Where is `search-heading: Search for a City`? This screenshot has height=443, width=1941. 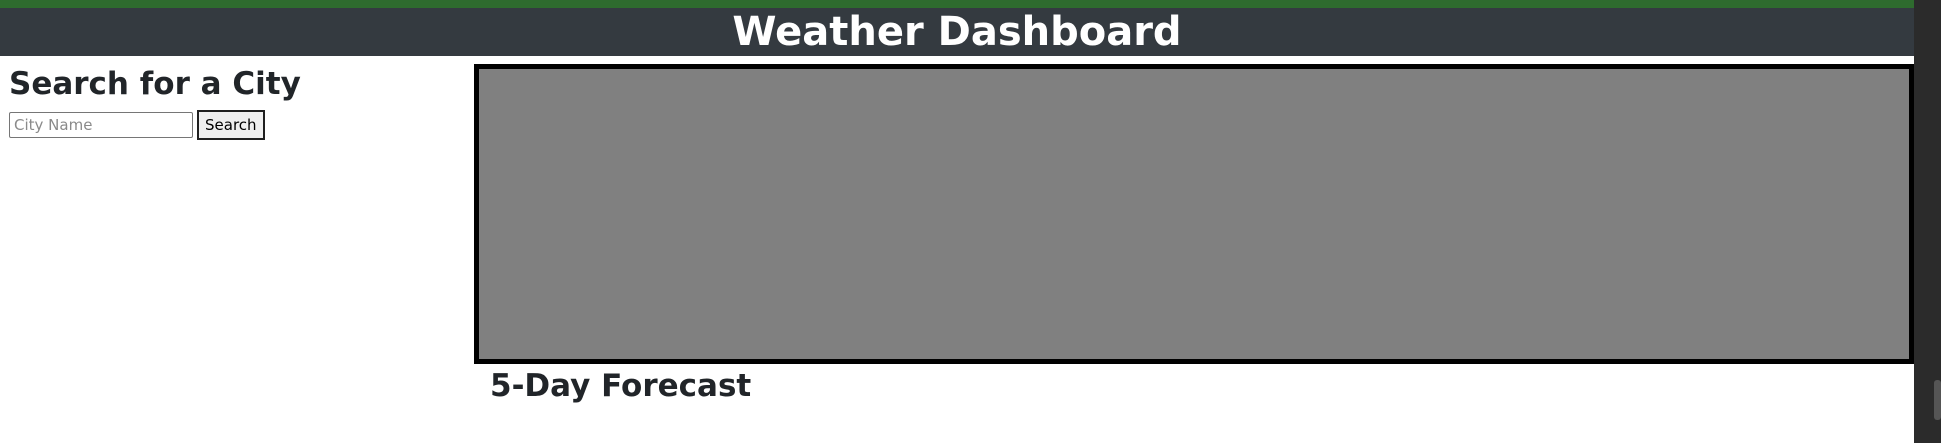 search-heading: Search for a City is located at coordinates (155, 84).